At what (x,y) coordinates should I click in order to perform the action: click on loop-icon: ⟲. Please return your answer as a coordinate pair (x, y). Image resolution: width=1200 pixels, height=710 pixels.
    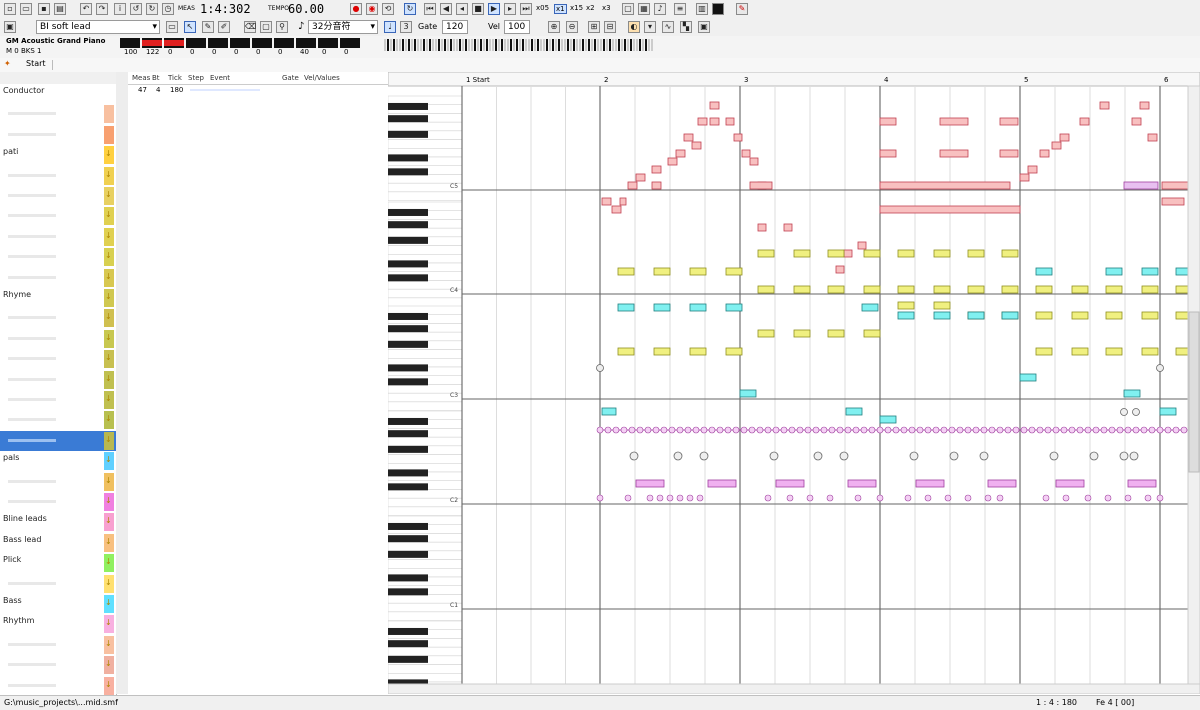
    Looking at the image, I should click on (388, 9).